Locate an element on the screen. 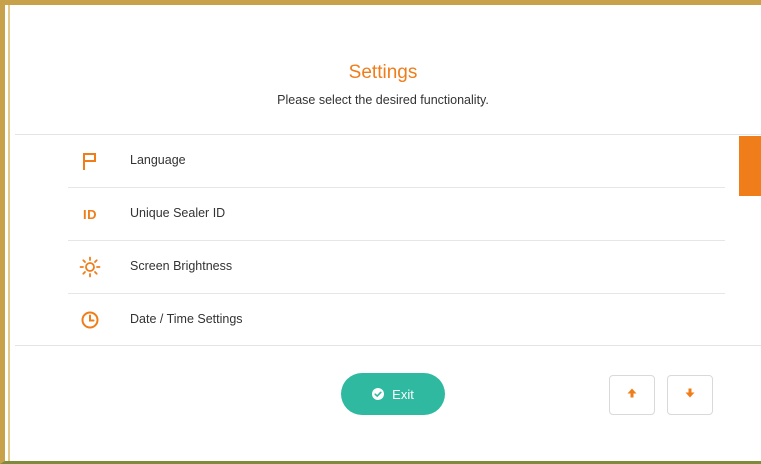 The height and width of the screenshot is (464, 761). scroll-up-button is located at coordinates (632, 395).